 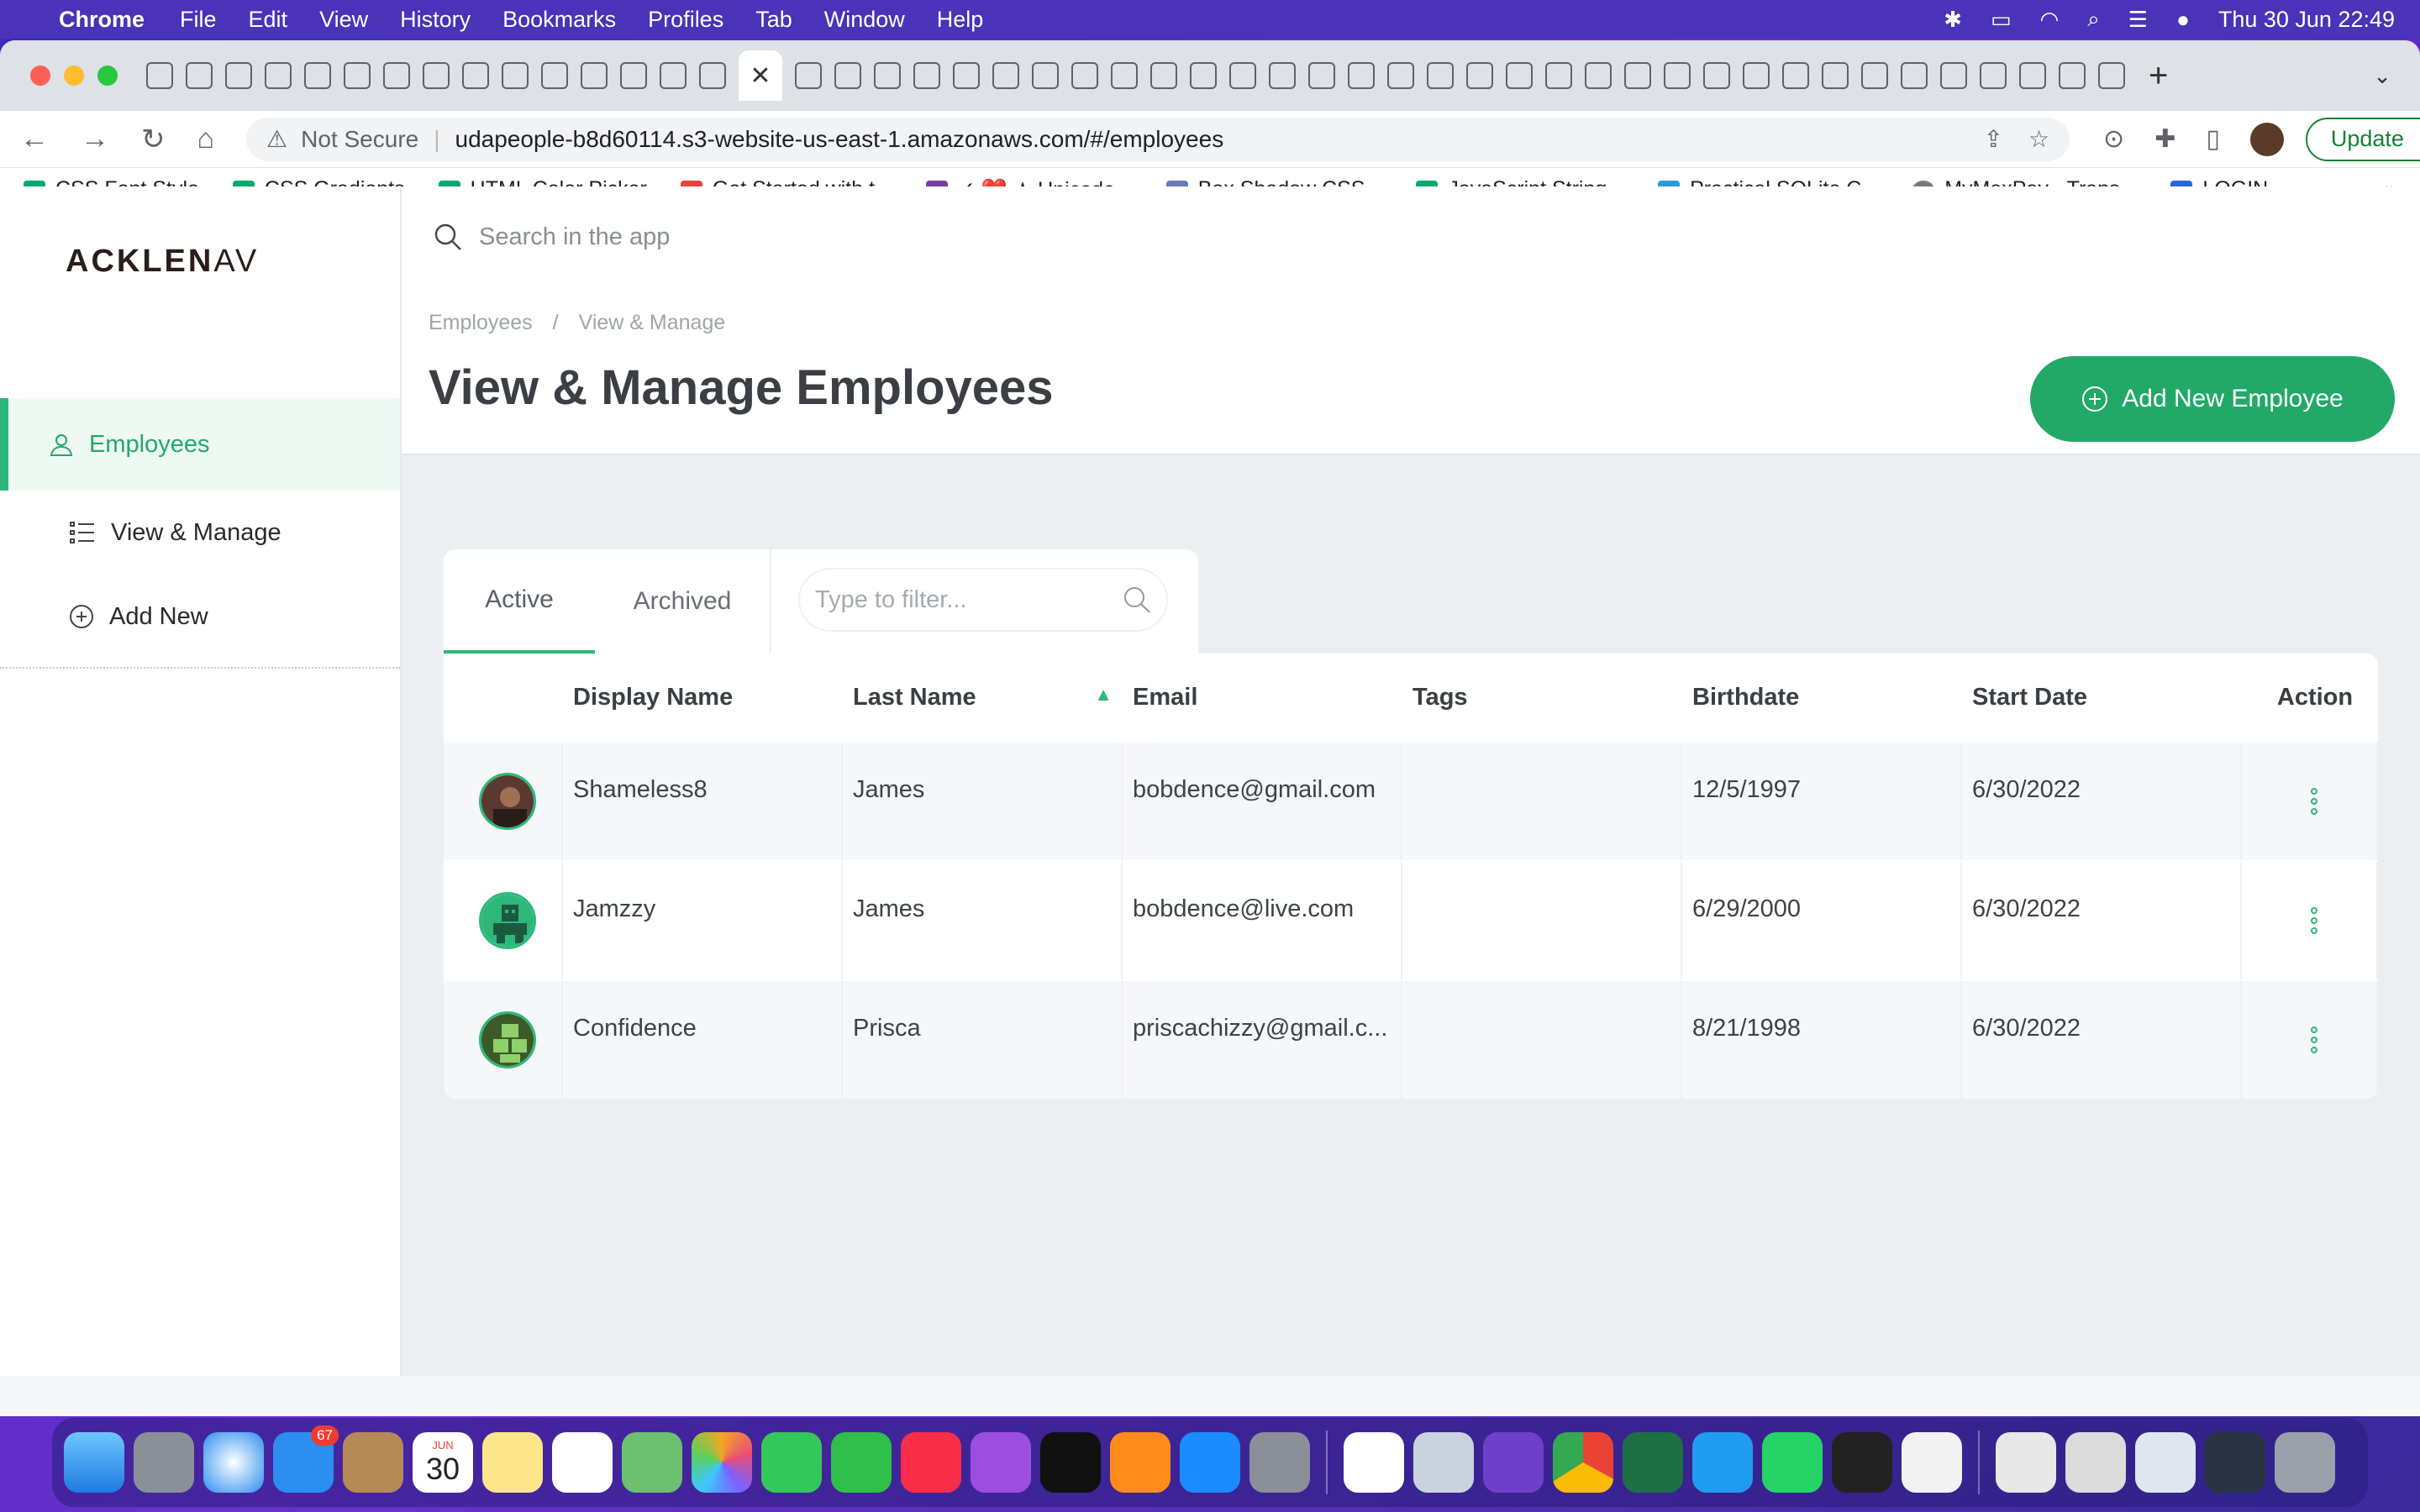 I want to click on gmail-tab-icon, so click(x=357, y=75).